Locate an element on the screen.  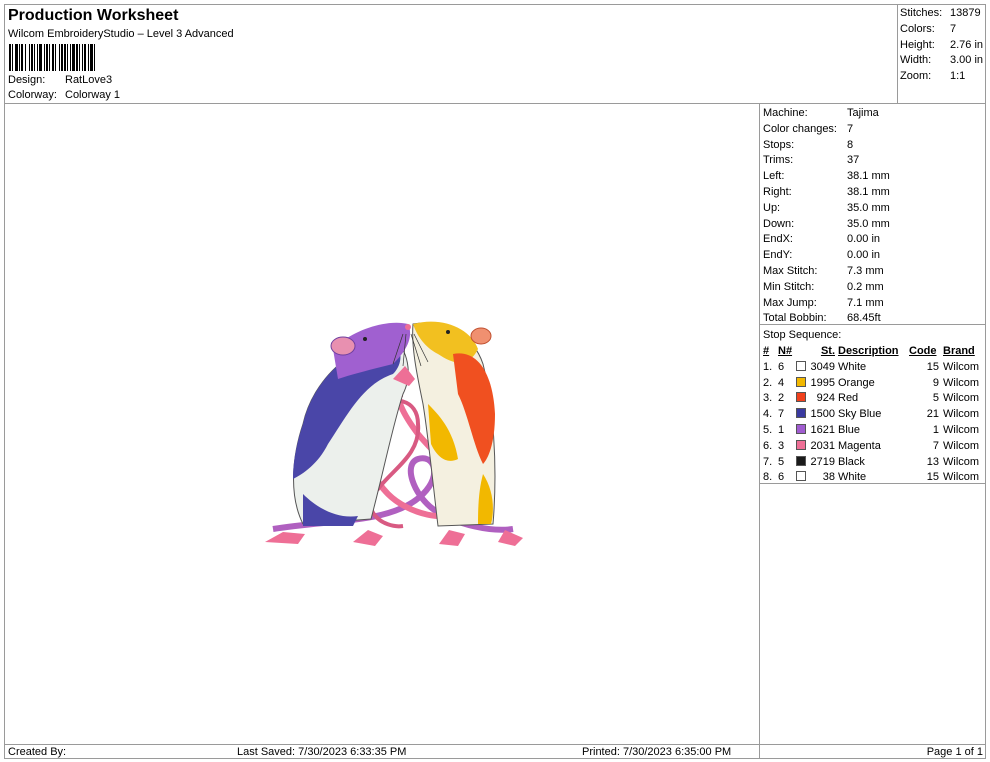
needle-number: 2 is located at coordinates (781, 398).